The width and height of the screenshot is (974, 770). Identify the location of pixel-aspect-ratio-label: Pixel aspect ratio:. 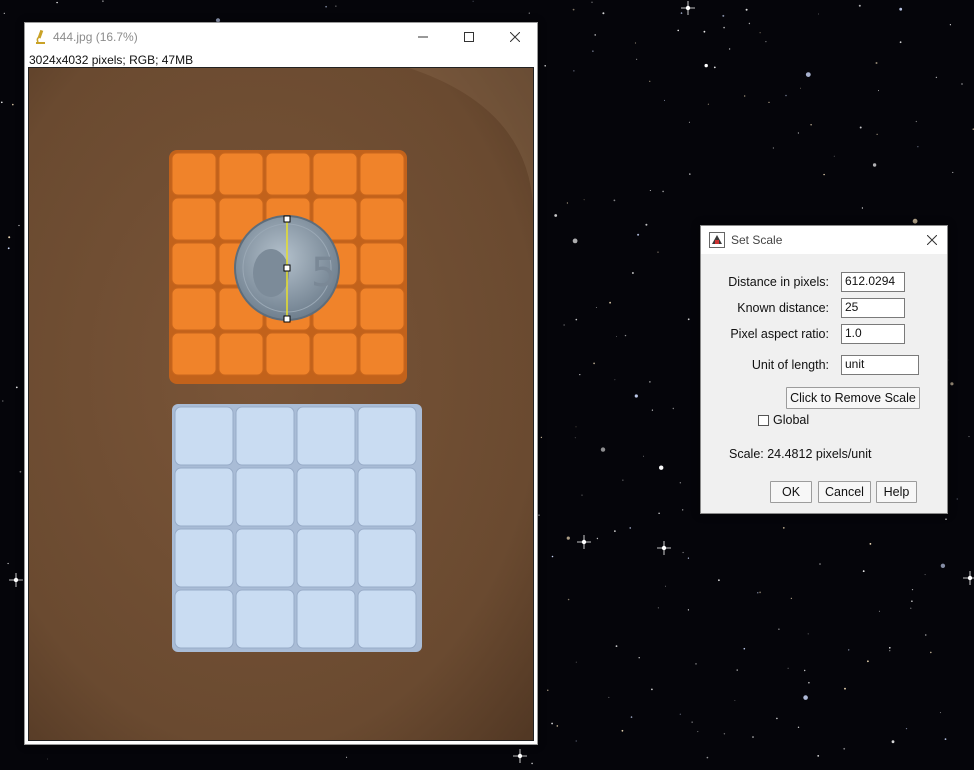
(779, 334).